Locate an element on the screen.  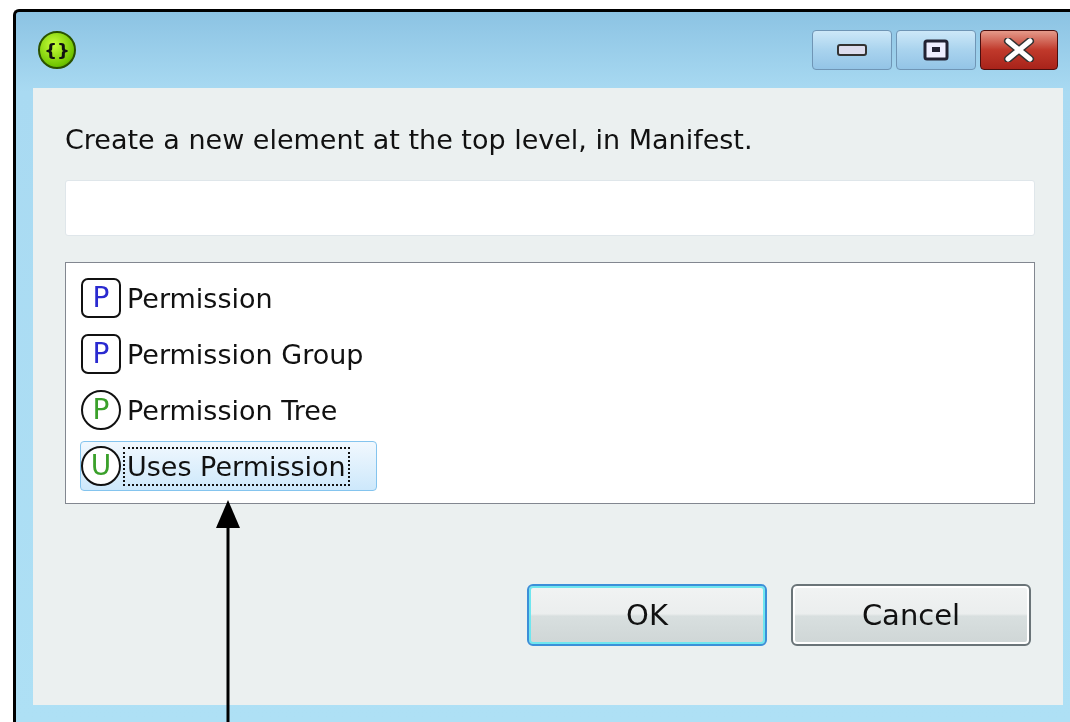
list-item: P Permission is located at coordinates (179, 298).